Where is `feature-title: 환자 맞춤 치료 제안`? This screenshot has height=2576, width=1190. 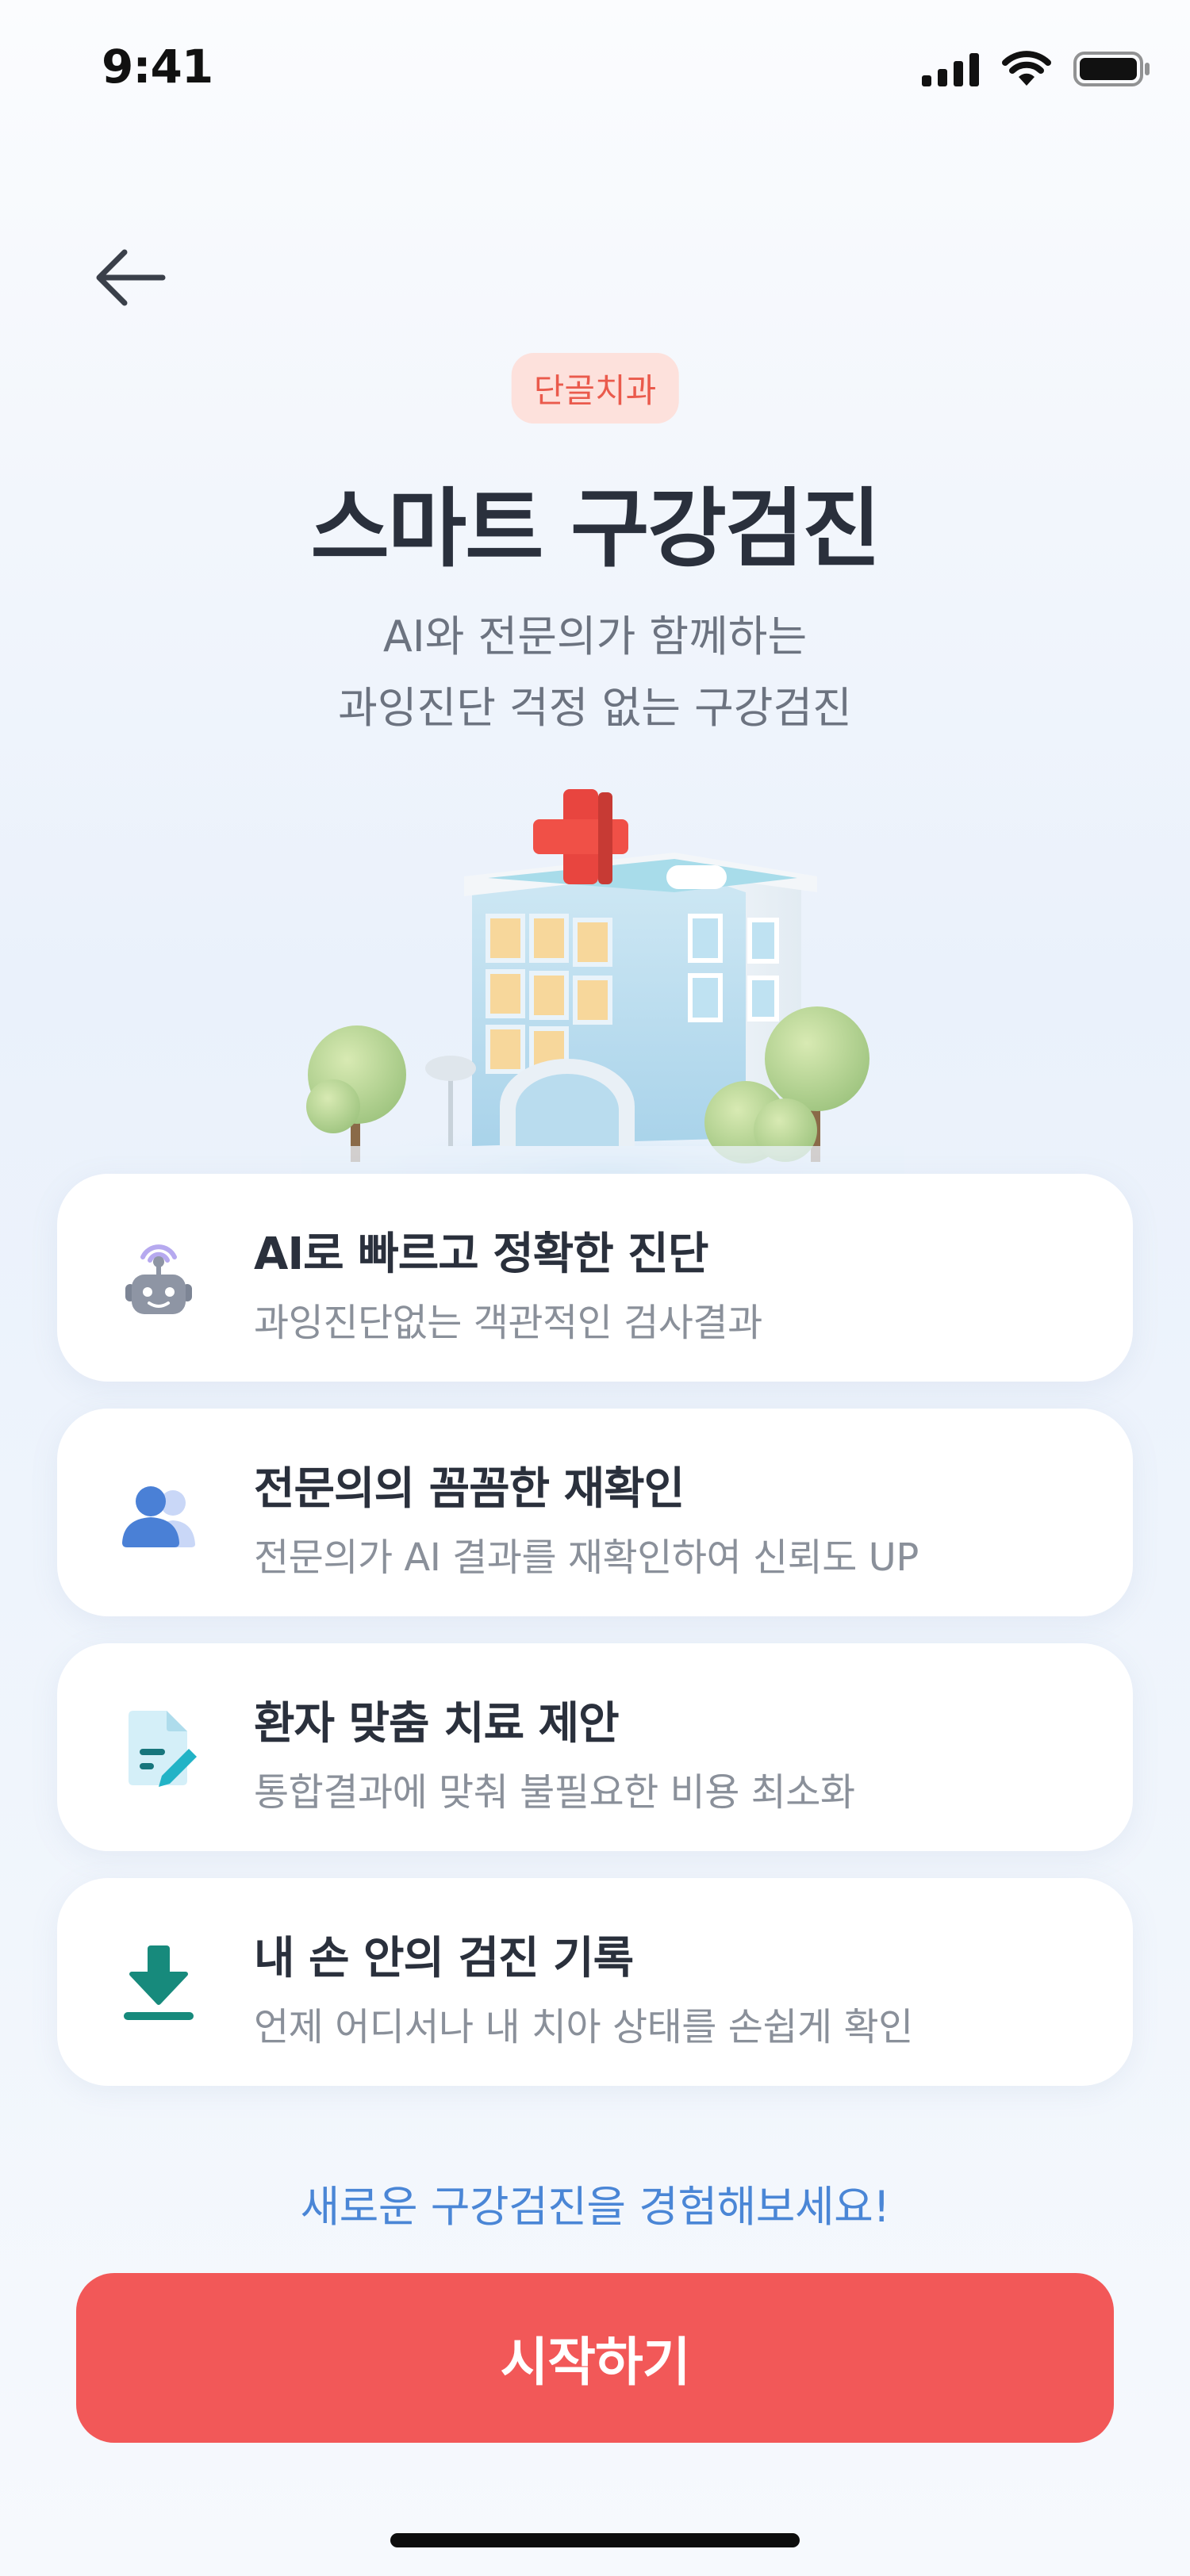 feature-title: 환자 맞춤 치료 제안 is located at coordinates (437, 1724).